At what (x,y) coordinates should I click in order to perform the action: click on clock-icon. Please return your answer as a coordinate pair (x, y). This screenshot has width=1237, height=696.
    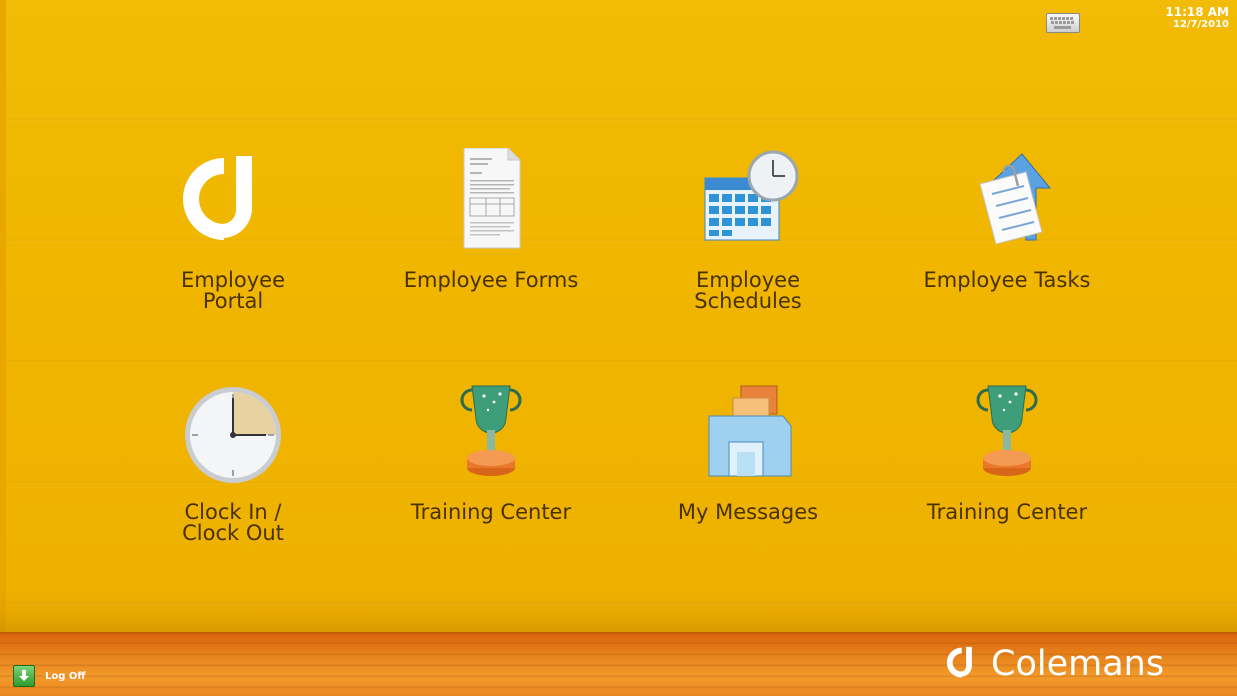
    Looking at the image, I should click on (233, 435).